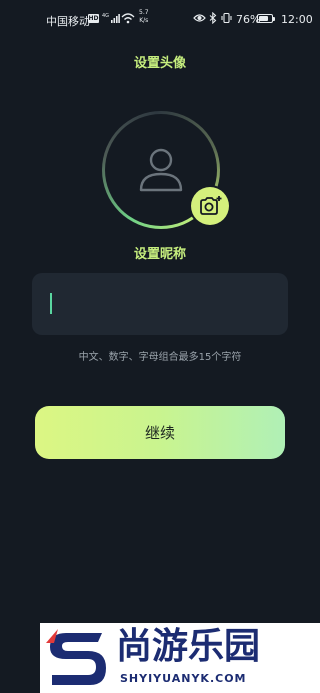 The height and width of the screenshot is (693, 320). I want to click on vibrate-icon, so click(226, 18).